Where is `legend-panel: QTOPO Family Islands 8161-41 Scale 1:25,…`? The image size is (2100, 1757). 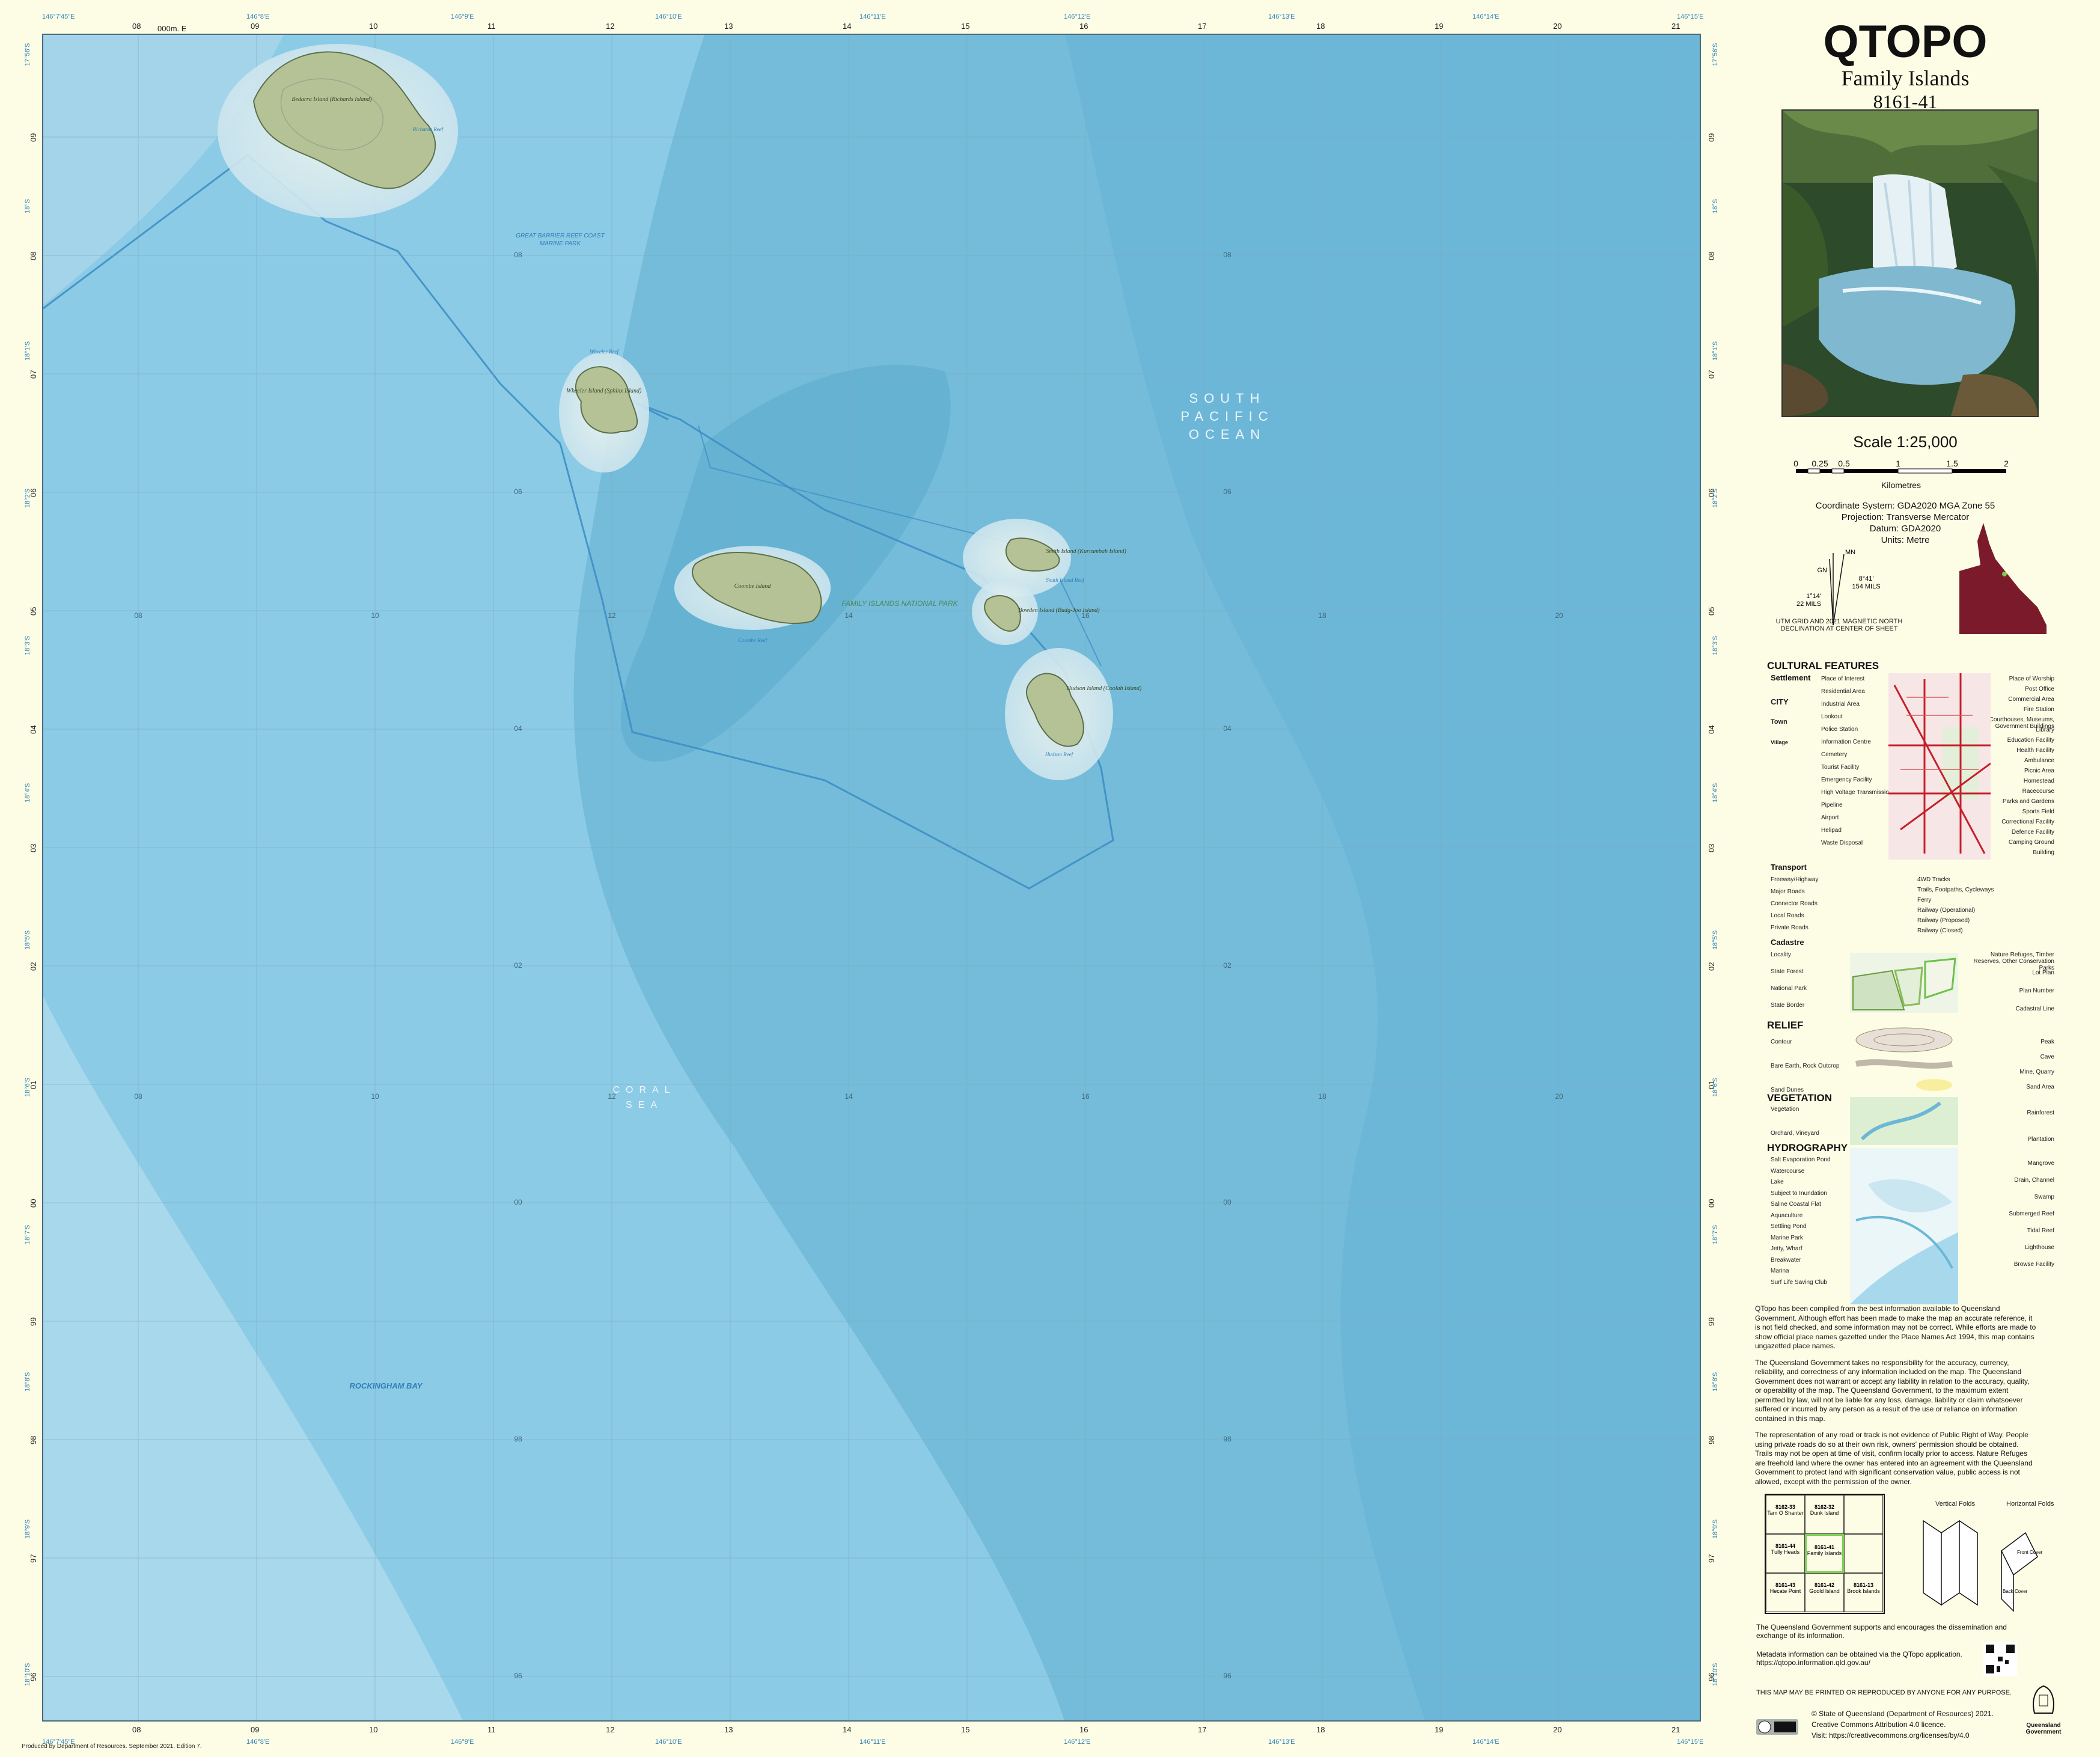 legend-panel: QTOPO Family Islands 8161-41 Scale 1:25,… is located at coordinates (1908, 877).